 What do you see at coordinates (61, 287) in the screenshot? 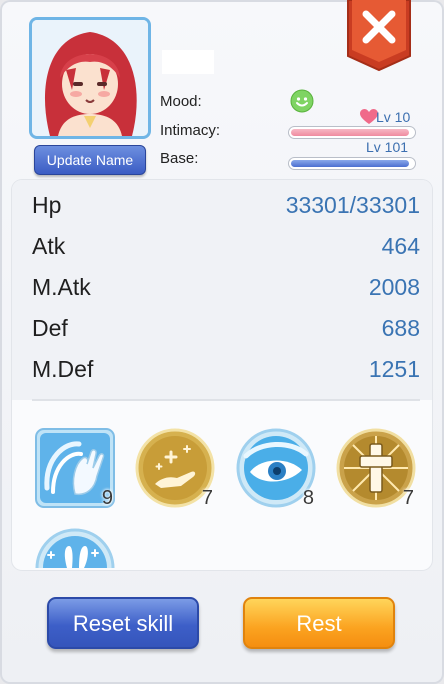
I see `stat-label: M.Atk` at bounding box center [61, 287].